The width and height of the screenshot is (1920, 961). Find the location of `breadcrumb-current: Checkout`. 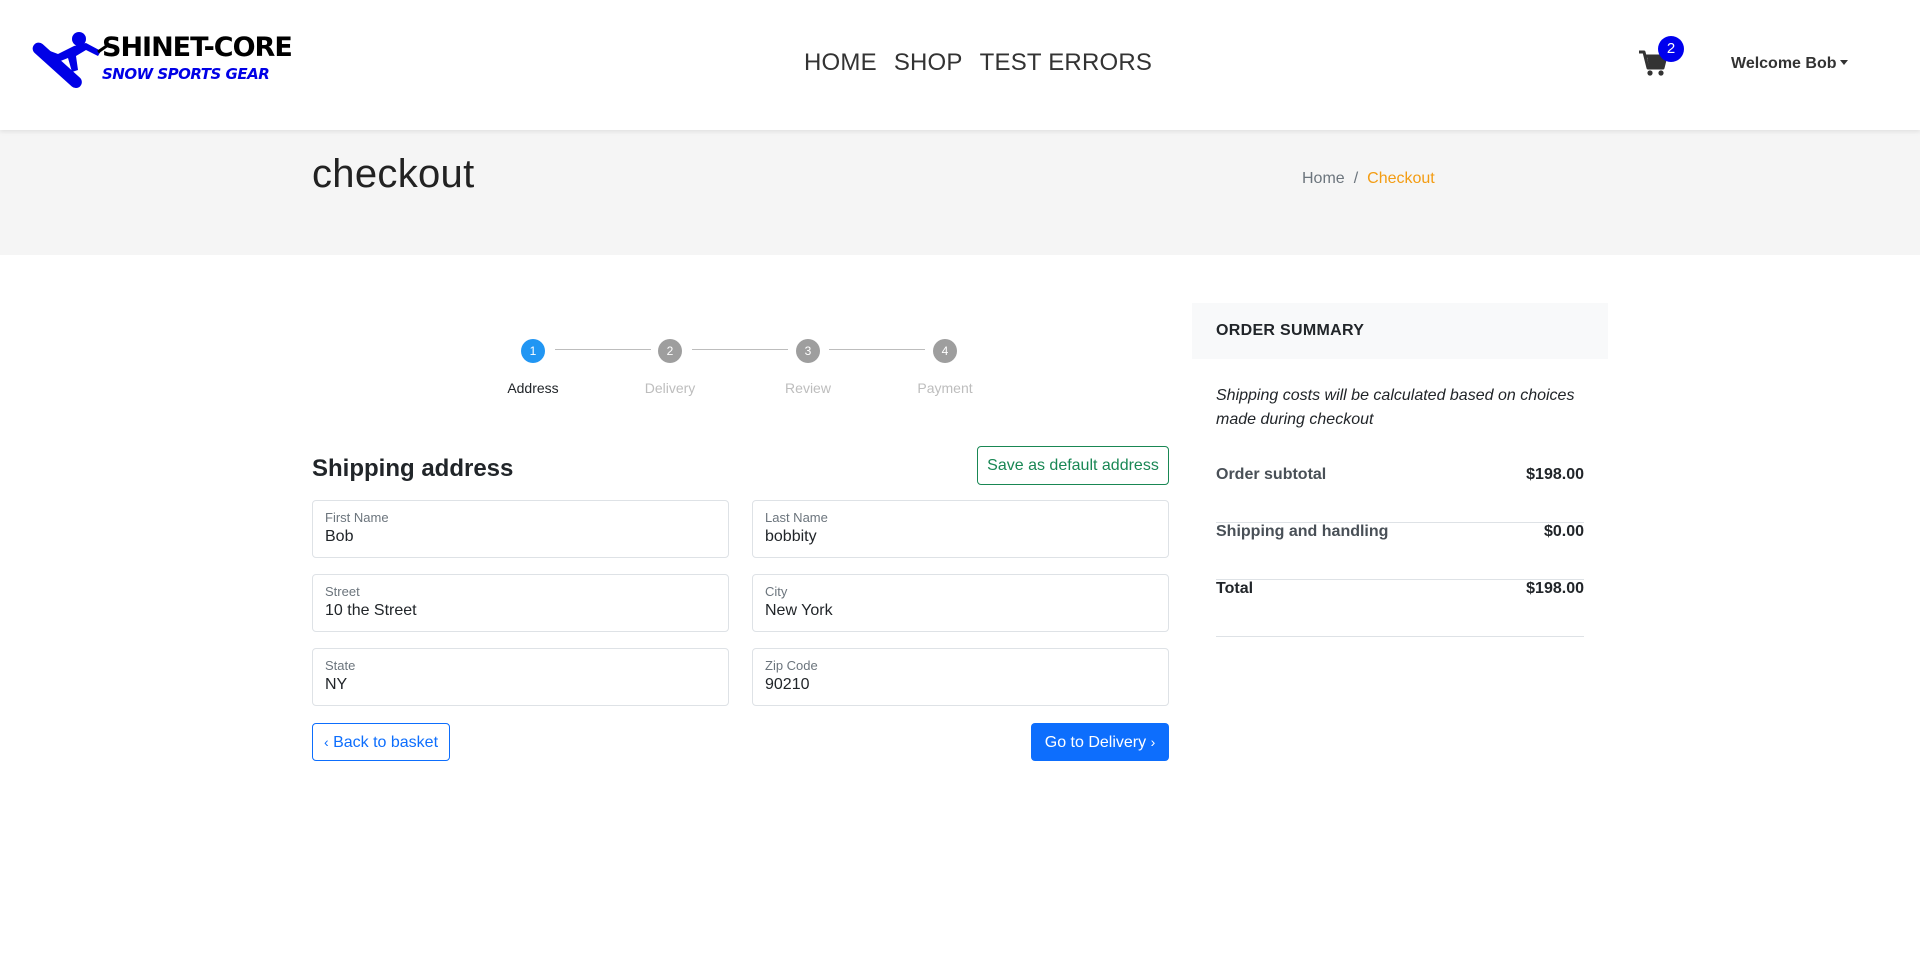

breadcrumb-current: Checkout is located at coordinates (1401, 178).